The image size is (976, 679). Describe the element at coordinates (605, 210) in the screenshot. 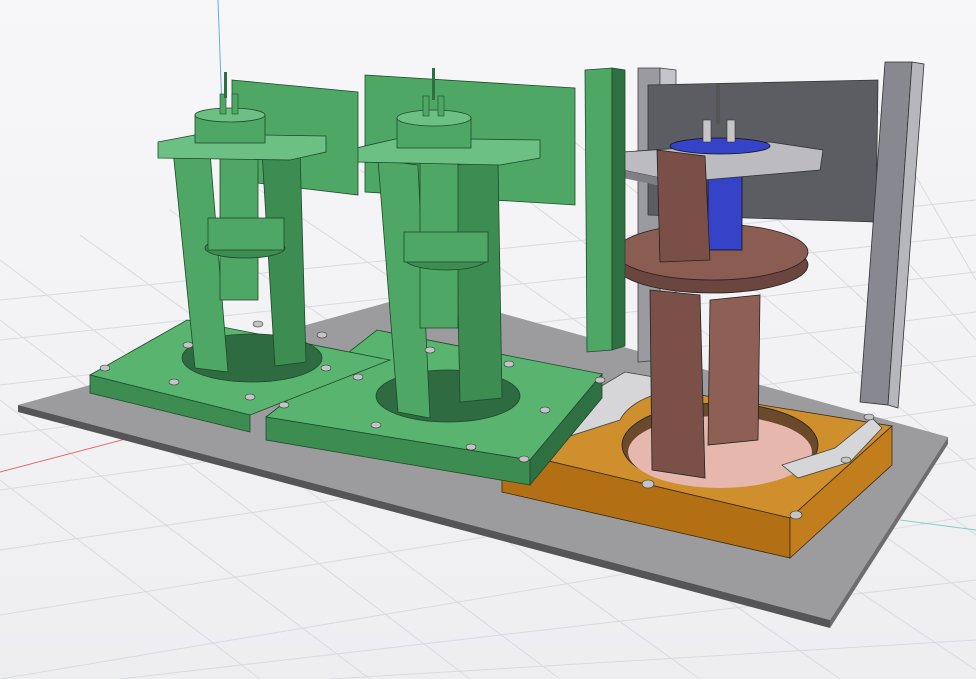

I see `green-panel-standalone` at that location.